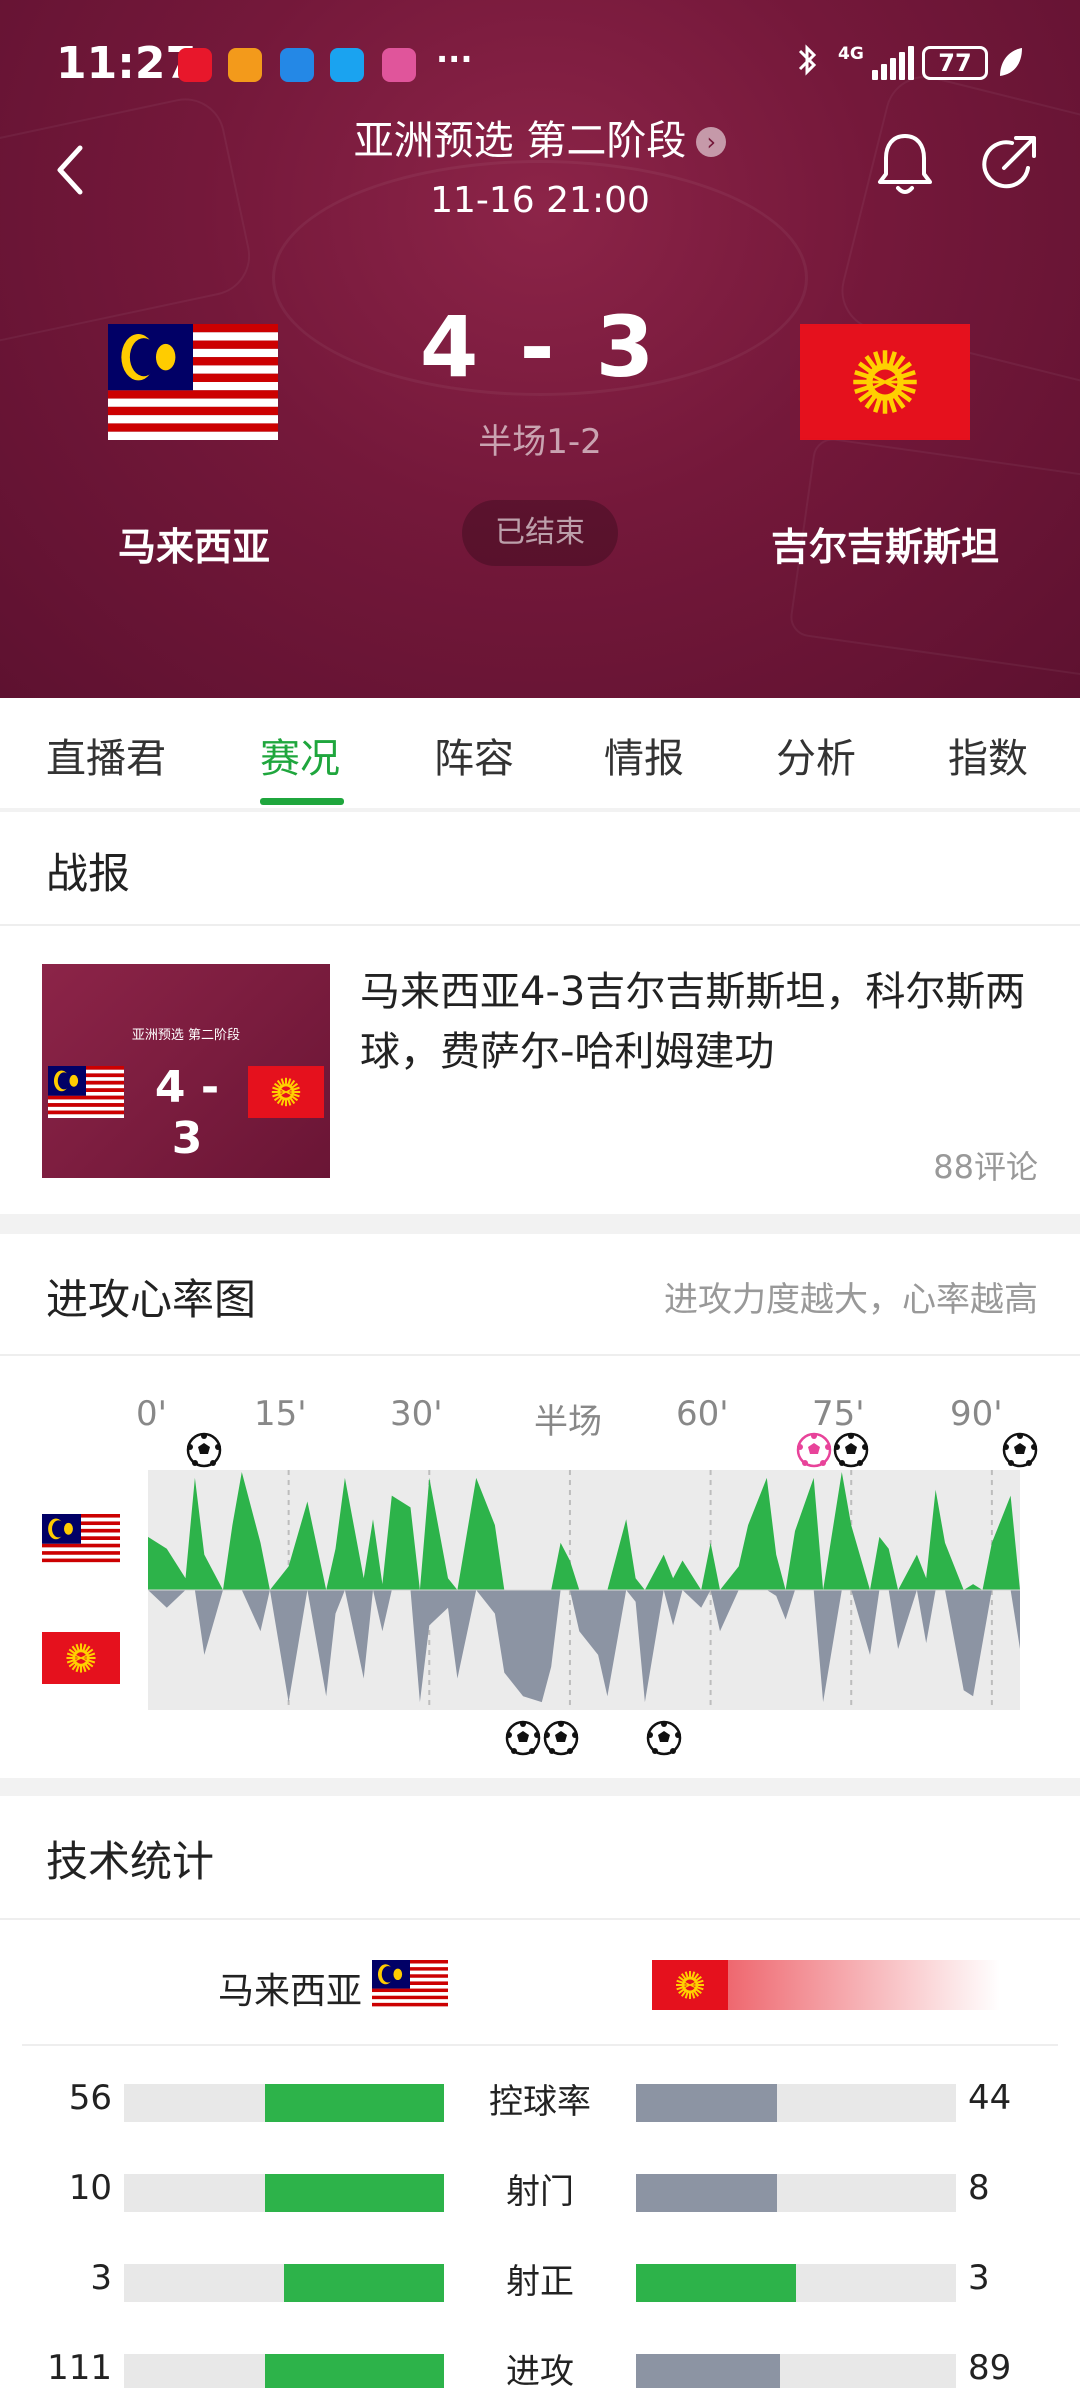 The width and height of the screenshot is (1080, 2388). Describe the element at coordinates (130, 1861) in the screenshot. I see `stats-section-title: 技术统计` at that location.